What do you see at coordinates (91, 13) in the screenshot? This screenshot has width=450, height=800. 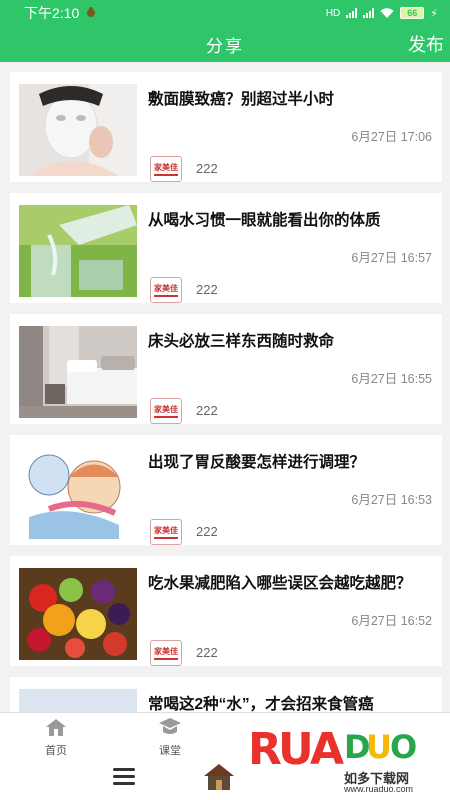 I see `bug-icon` at bounding box center [91, 13].